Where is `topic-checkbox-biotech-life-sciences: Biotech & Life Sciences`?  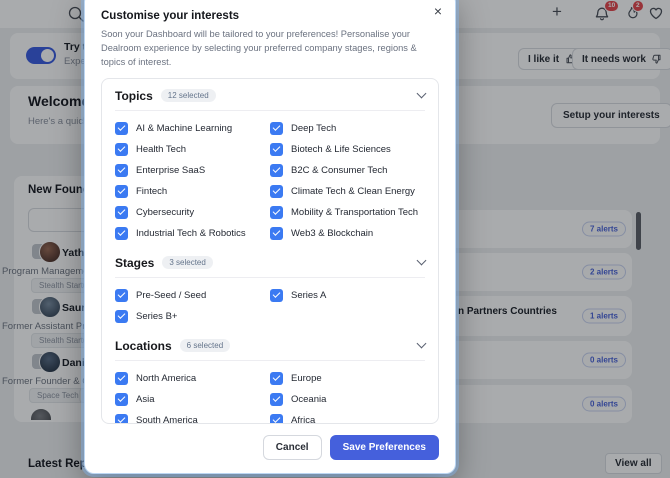
topic-checkbox-biotech-life-sciences: Biotech & Life Sciences is located at coordinates (347, 149).